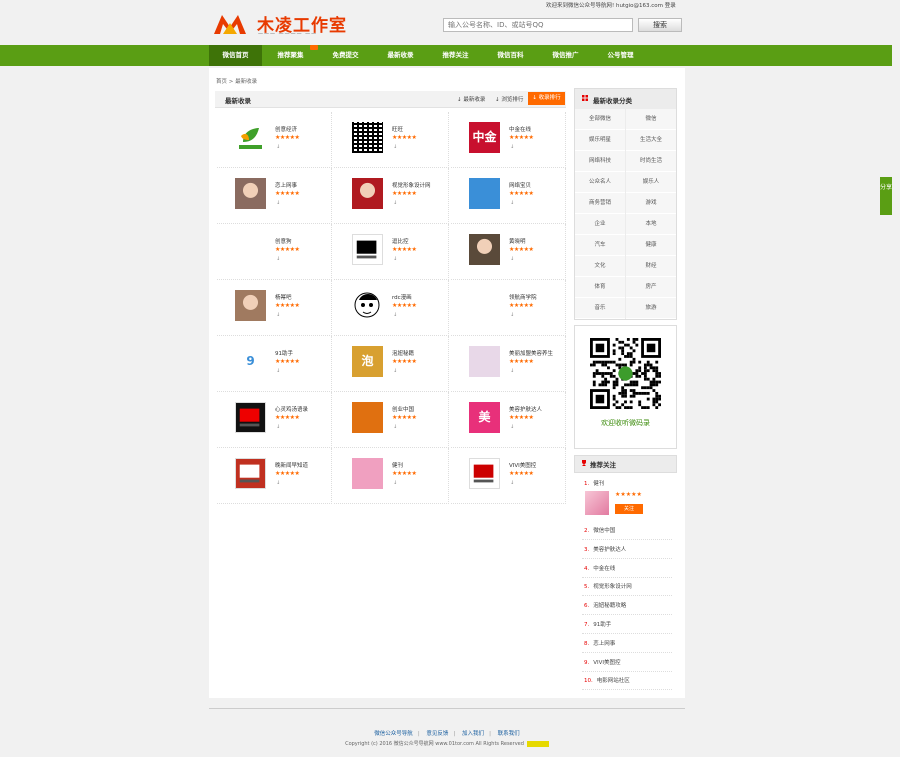 The height and width of the screenshot is (757, 900). Describe the element at coordinates (651, 266) in the screenshot. I see `category-item: 财经` at that location.